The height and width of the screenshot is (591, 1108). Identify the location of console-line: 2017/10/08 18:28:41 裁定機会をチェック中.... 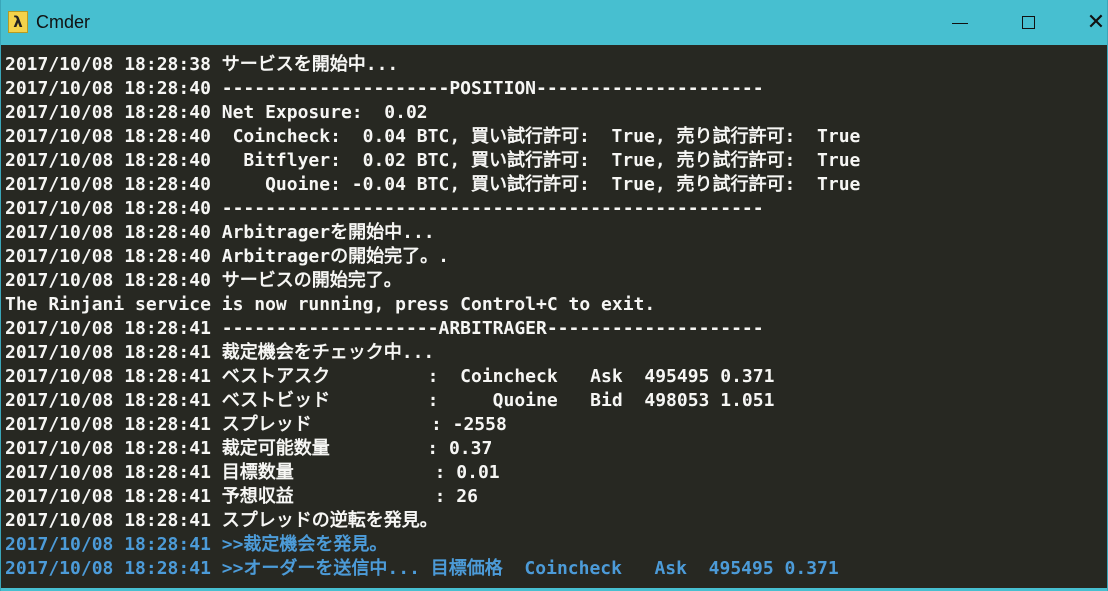
(220, 352).